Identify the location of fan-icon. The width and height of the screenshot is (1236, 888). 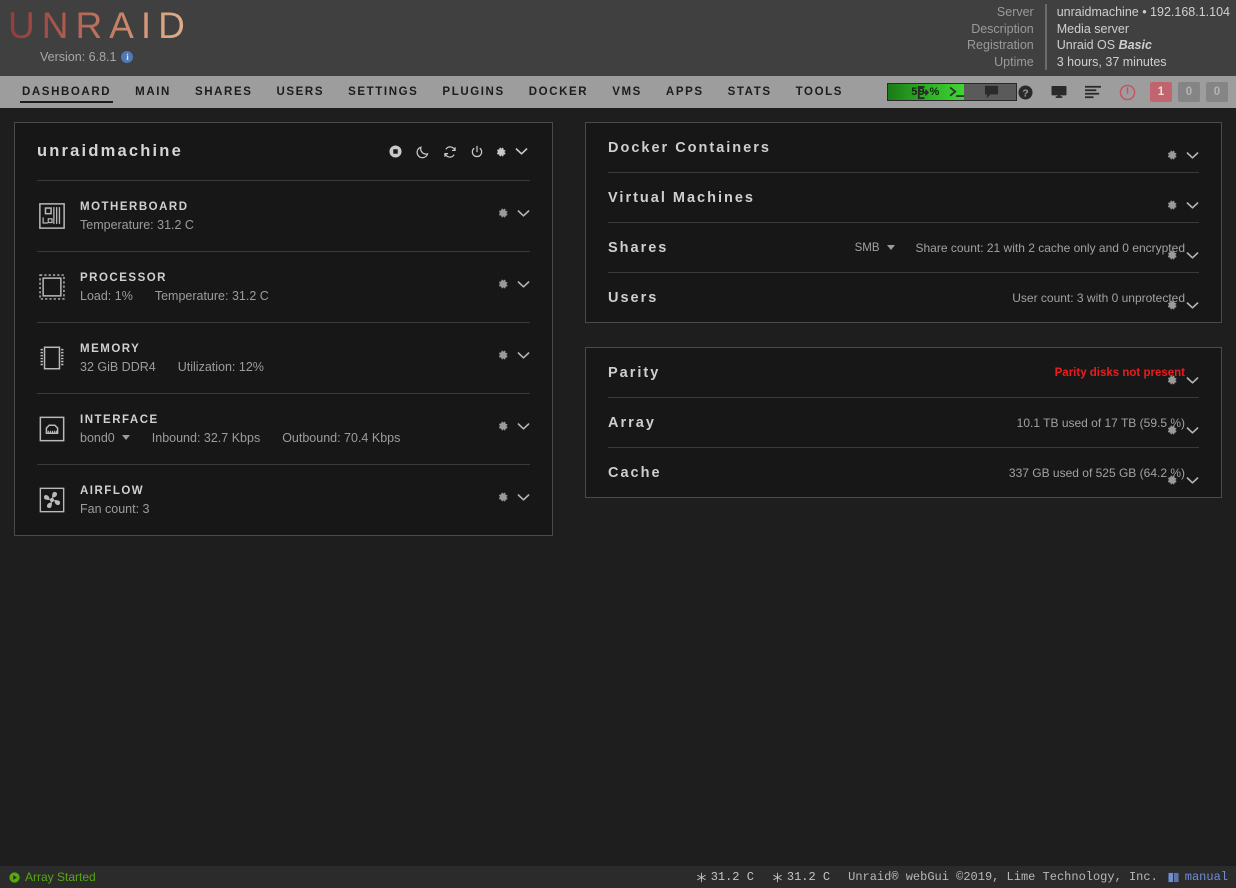
(52, 500).